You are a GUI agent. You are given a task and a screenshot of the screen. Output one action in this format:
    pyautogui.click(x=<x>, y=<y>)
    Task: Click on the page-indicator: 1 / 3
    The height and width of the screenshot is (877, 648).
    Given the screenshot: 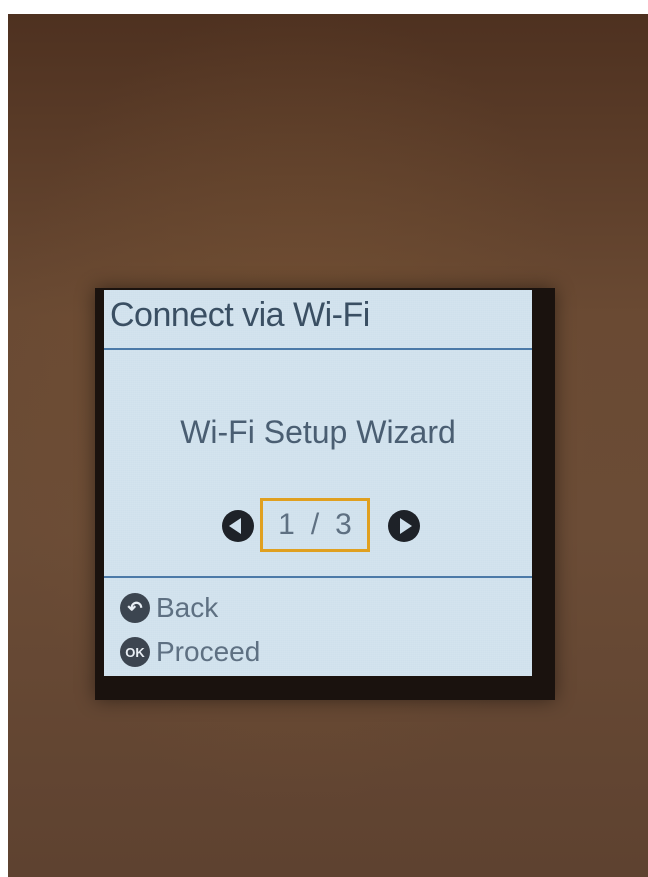 What is the action you would take?
    pyautogui.click(x=315, y=525)
    